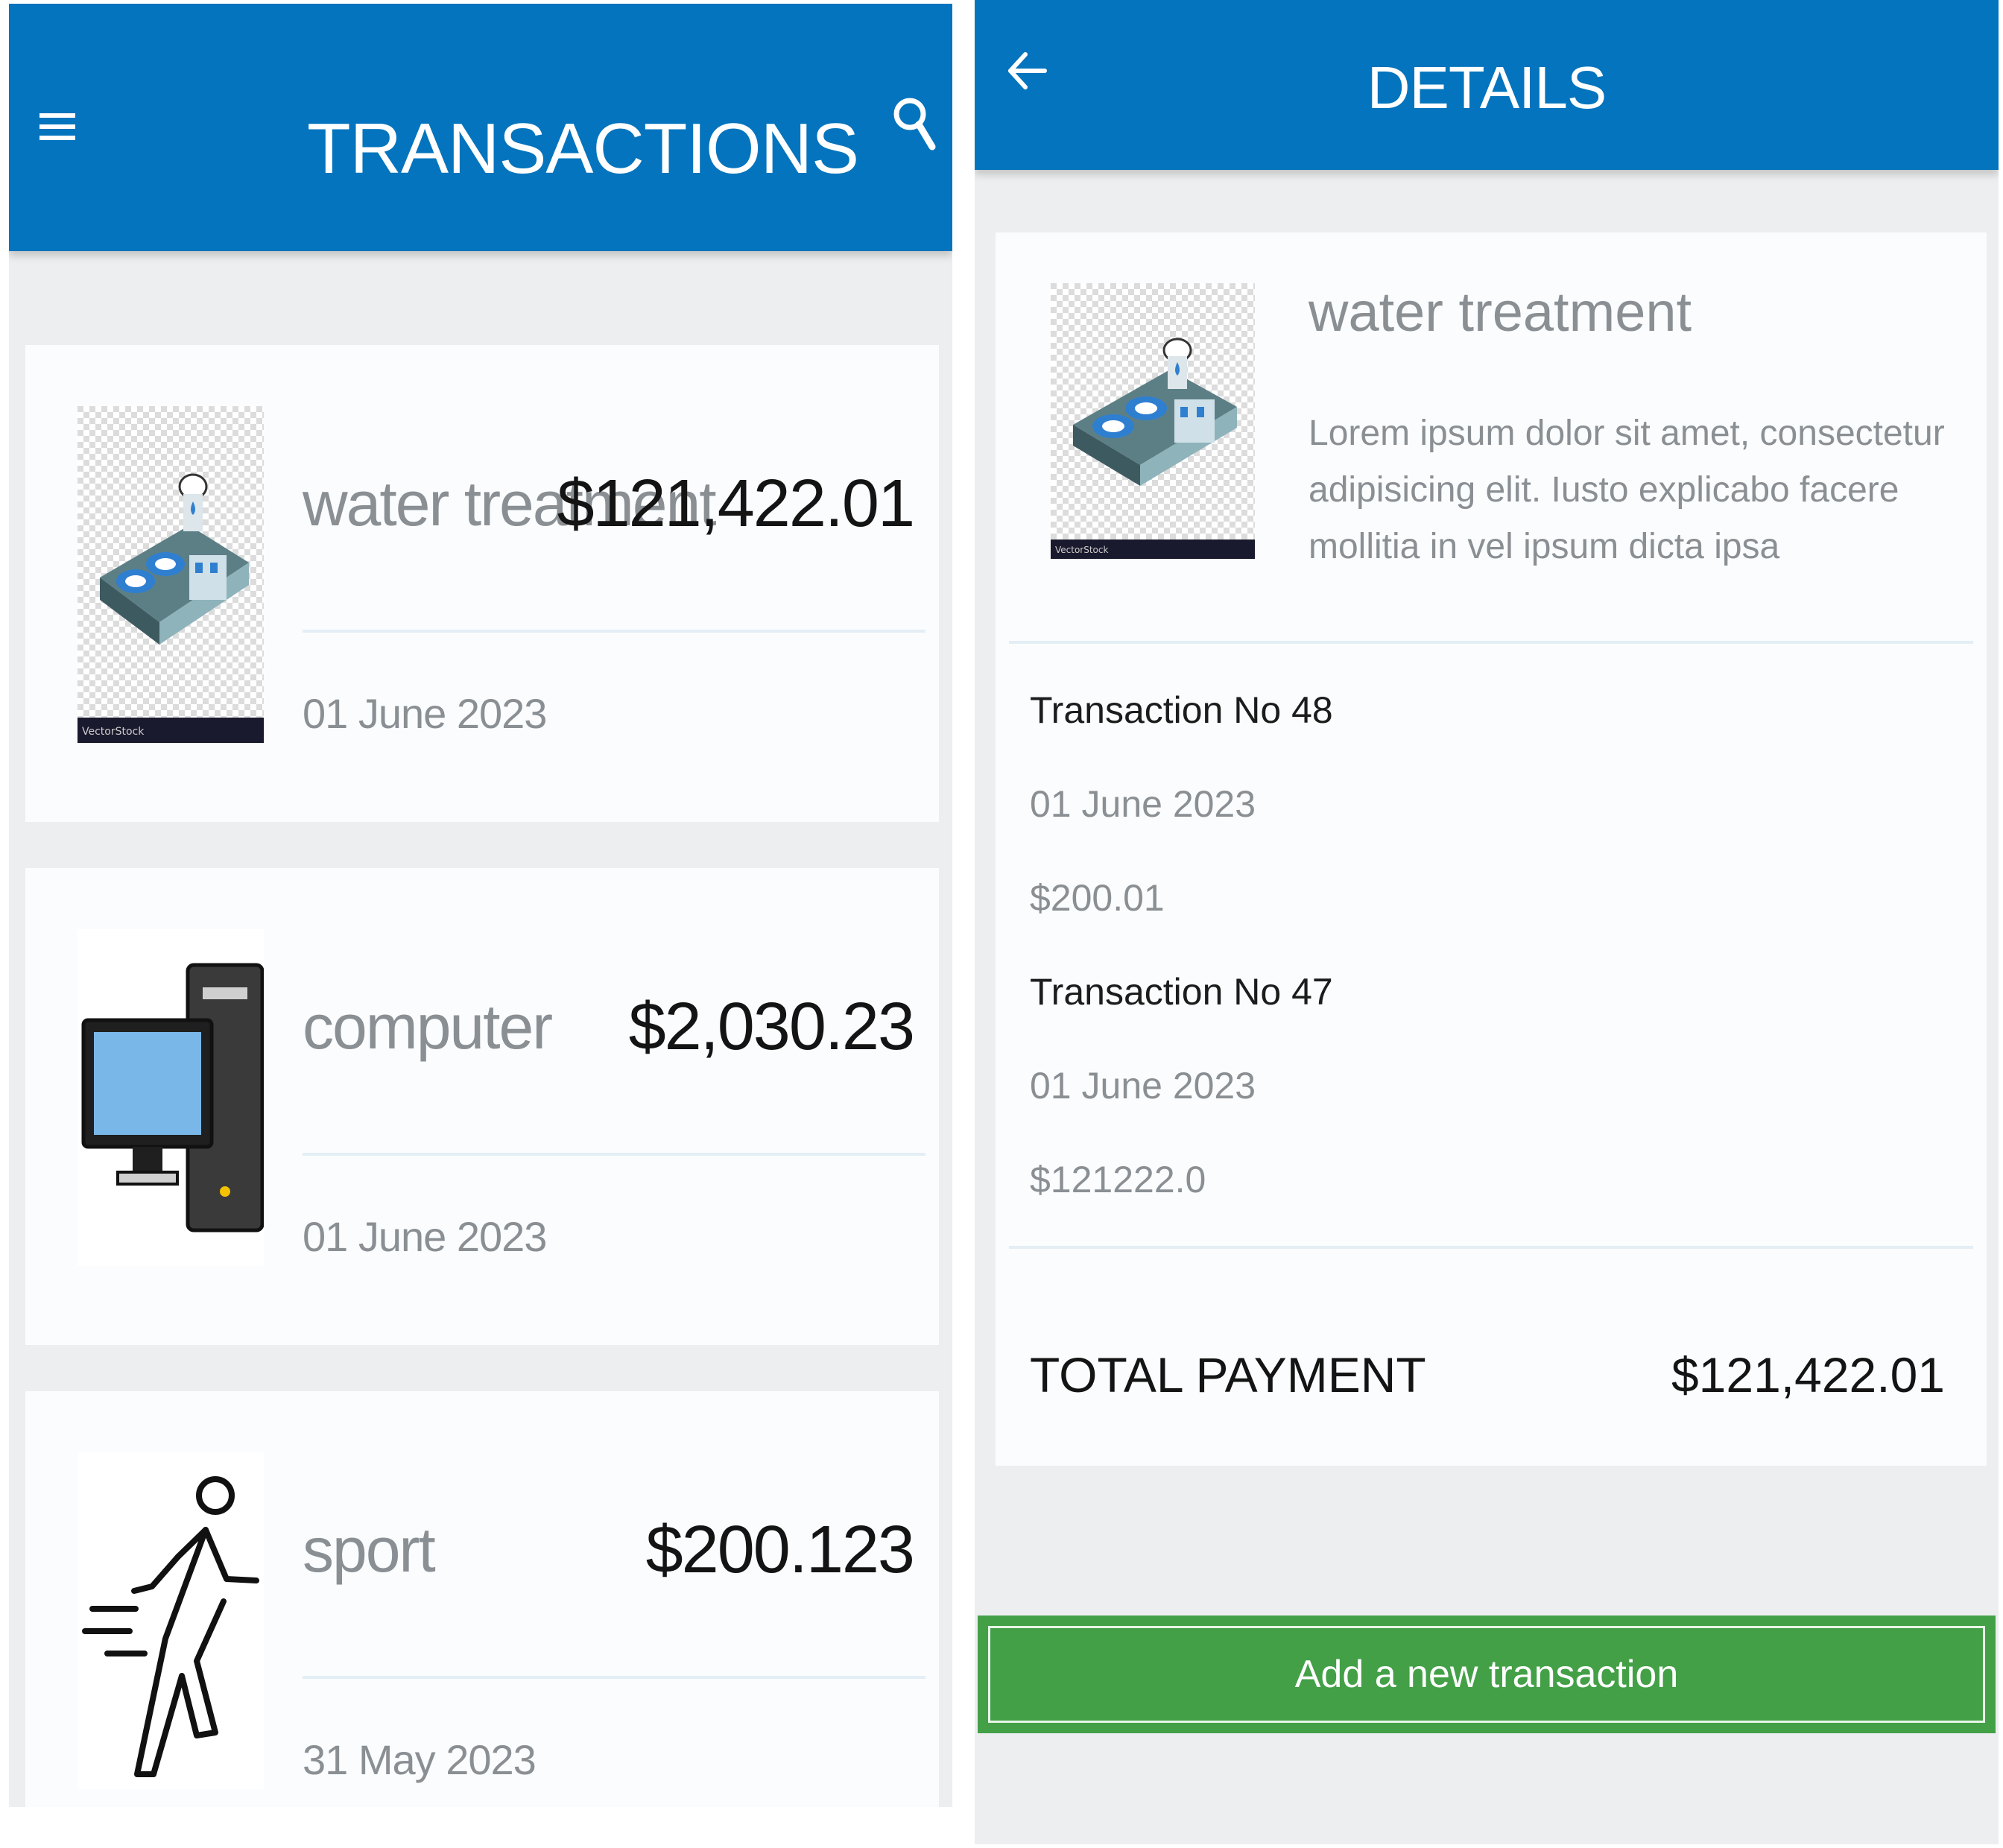  What do you see at coordinates (1181, 992) in the screenshot?
I see `transaction-number: Transaction No 47` at bounding box center [1181, 992].